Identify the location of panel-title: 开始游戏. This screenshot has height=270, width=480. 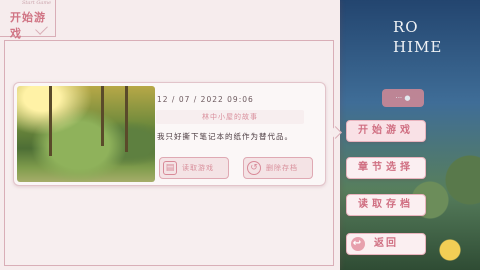
(28, 25).